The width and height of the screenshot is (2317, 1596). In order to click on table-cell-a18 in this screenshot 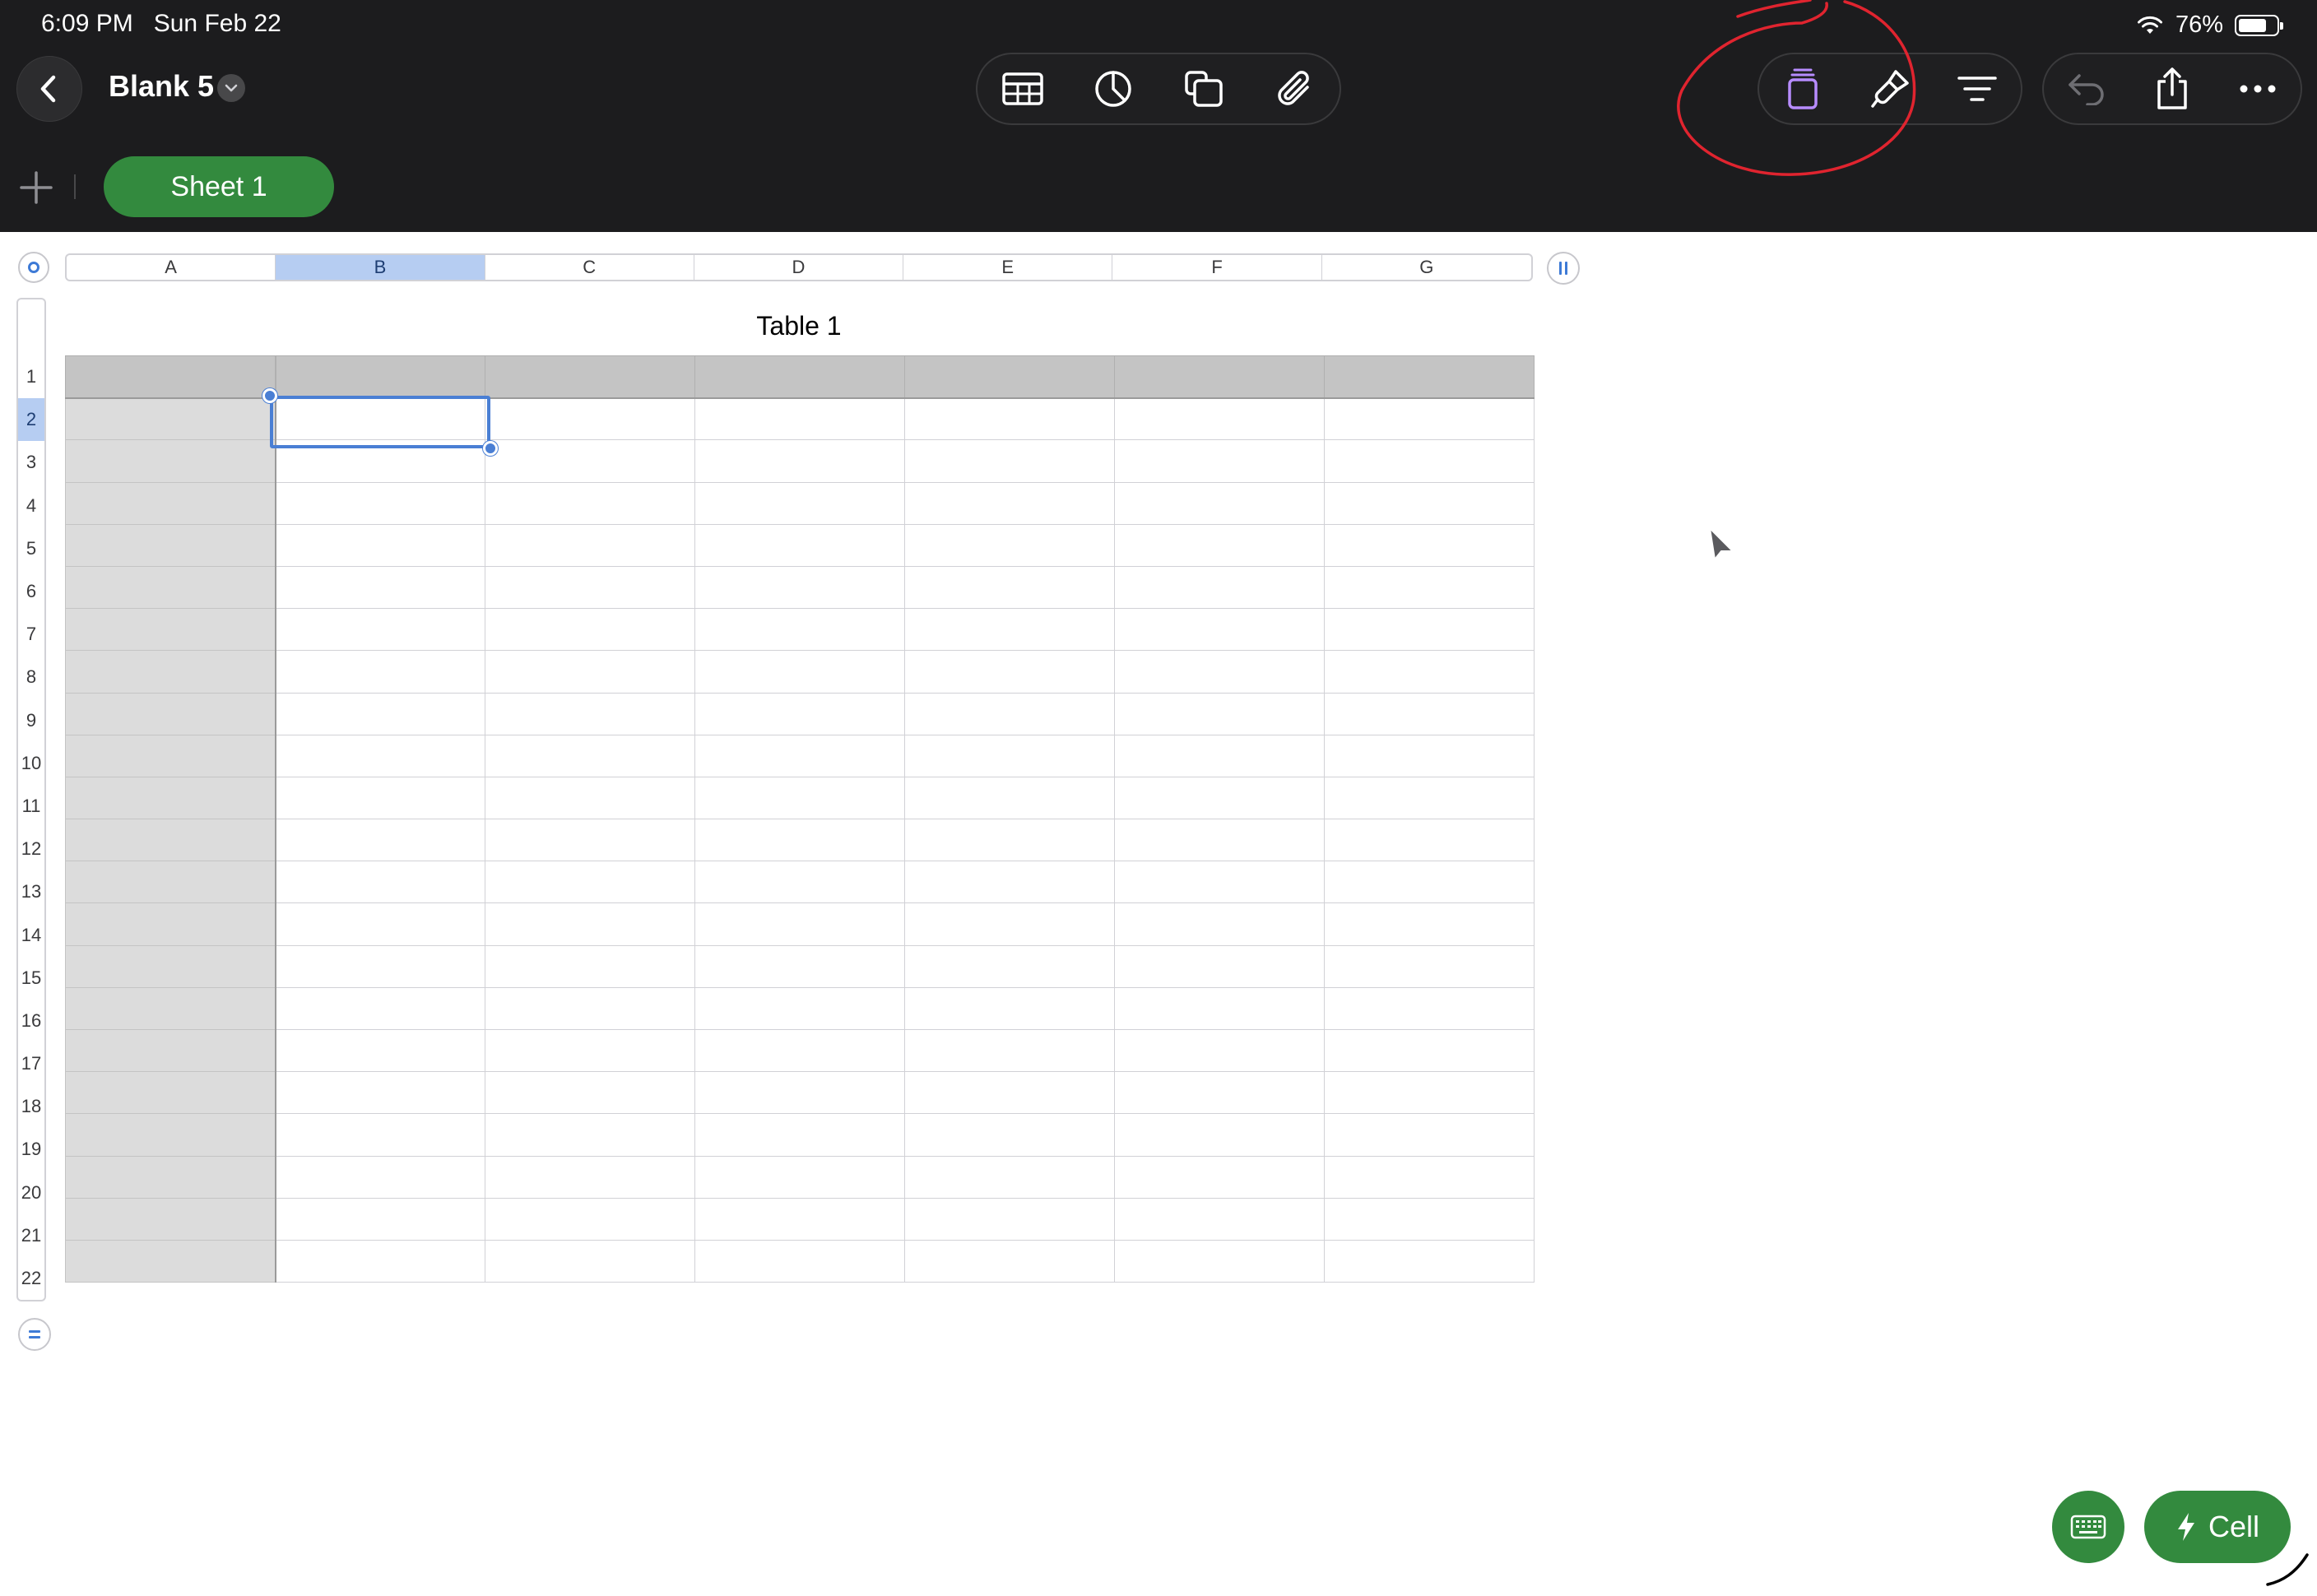, I will do `click(170, 1093)`.